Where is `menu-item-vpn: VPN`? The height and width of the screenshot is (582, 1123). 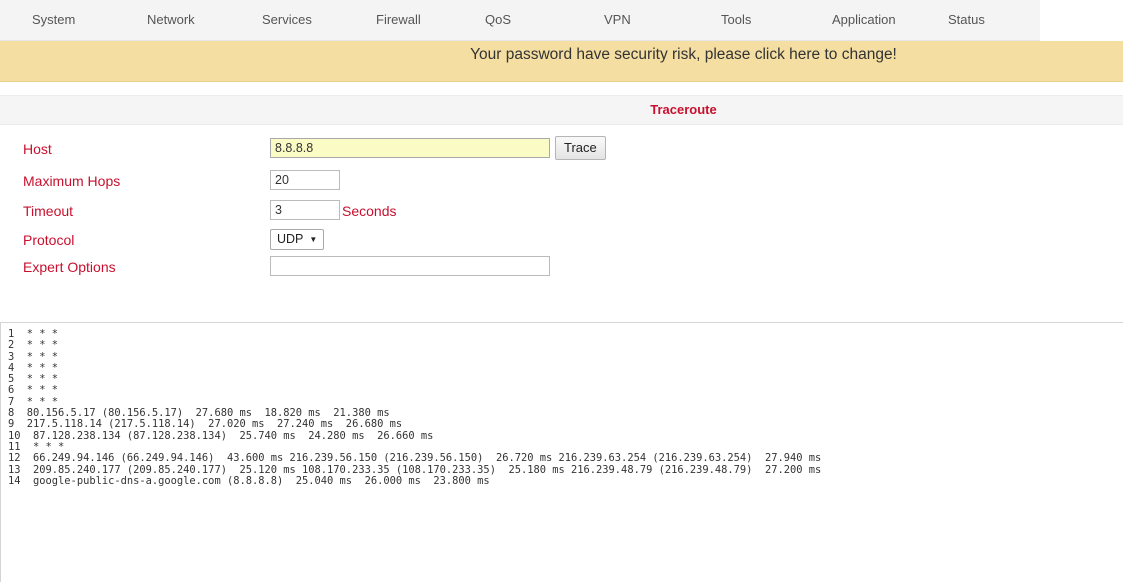 menu-item-vpn: VPN is located at coordinates (617, 20).